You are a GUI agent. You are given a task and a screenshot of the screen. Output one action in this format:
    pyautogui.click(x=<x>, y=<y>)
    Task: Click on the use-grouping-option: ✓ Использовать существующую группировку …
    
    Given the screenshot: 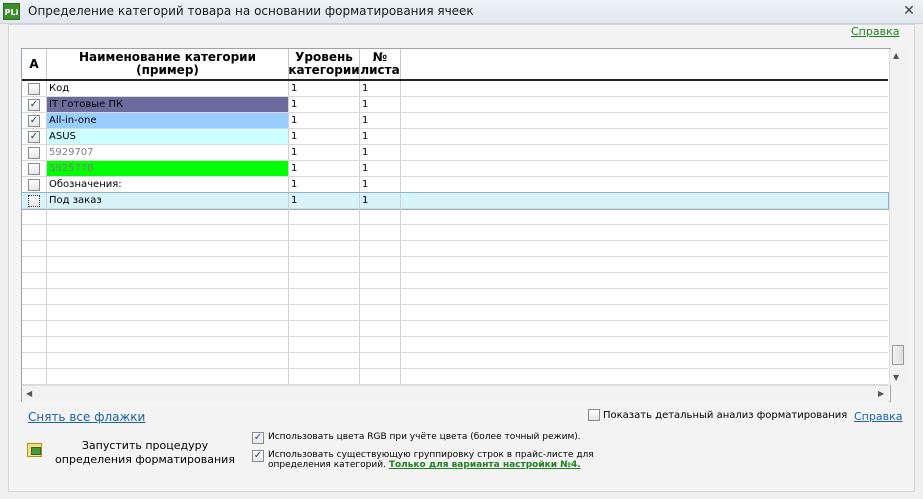 What is the action you would take?
    pyautogui.click(x=432, y=460)
    